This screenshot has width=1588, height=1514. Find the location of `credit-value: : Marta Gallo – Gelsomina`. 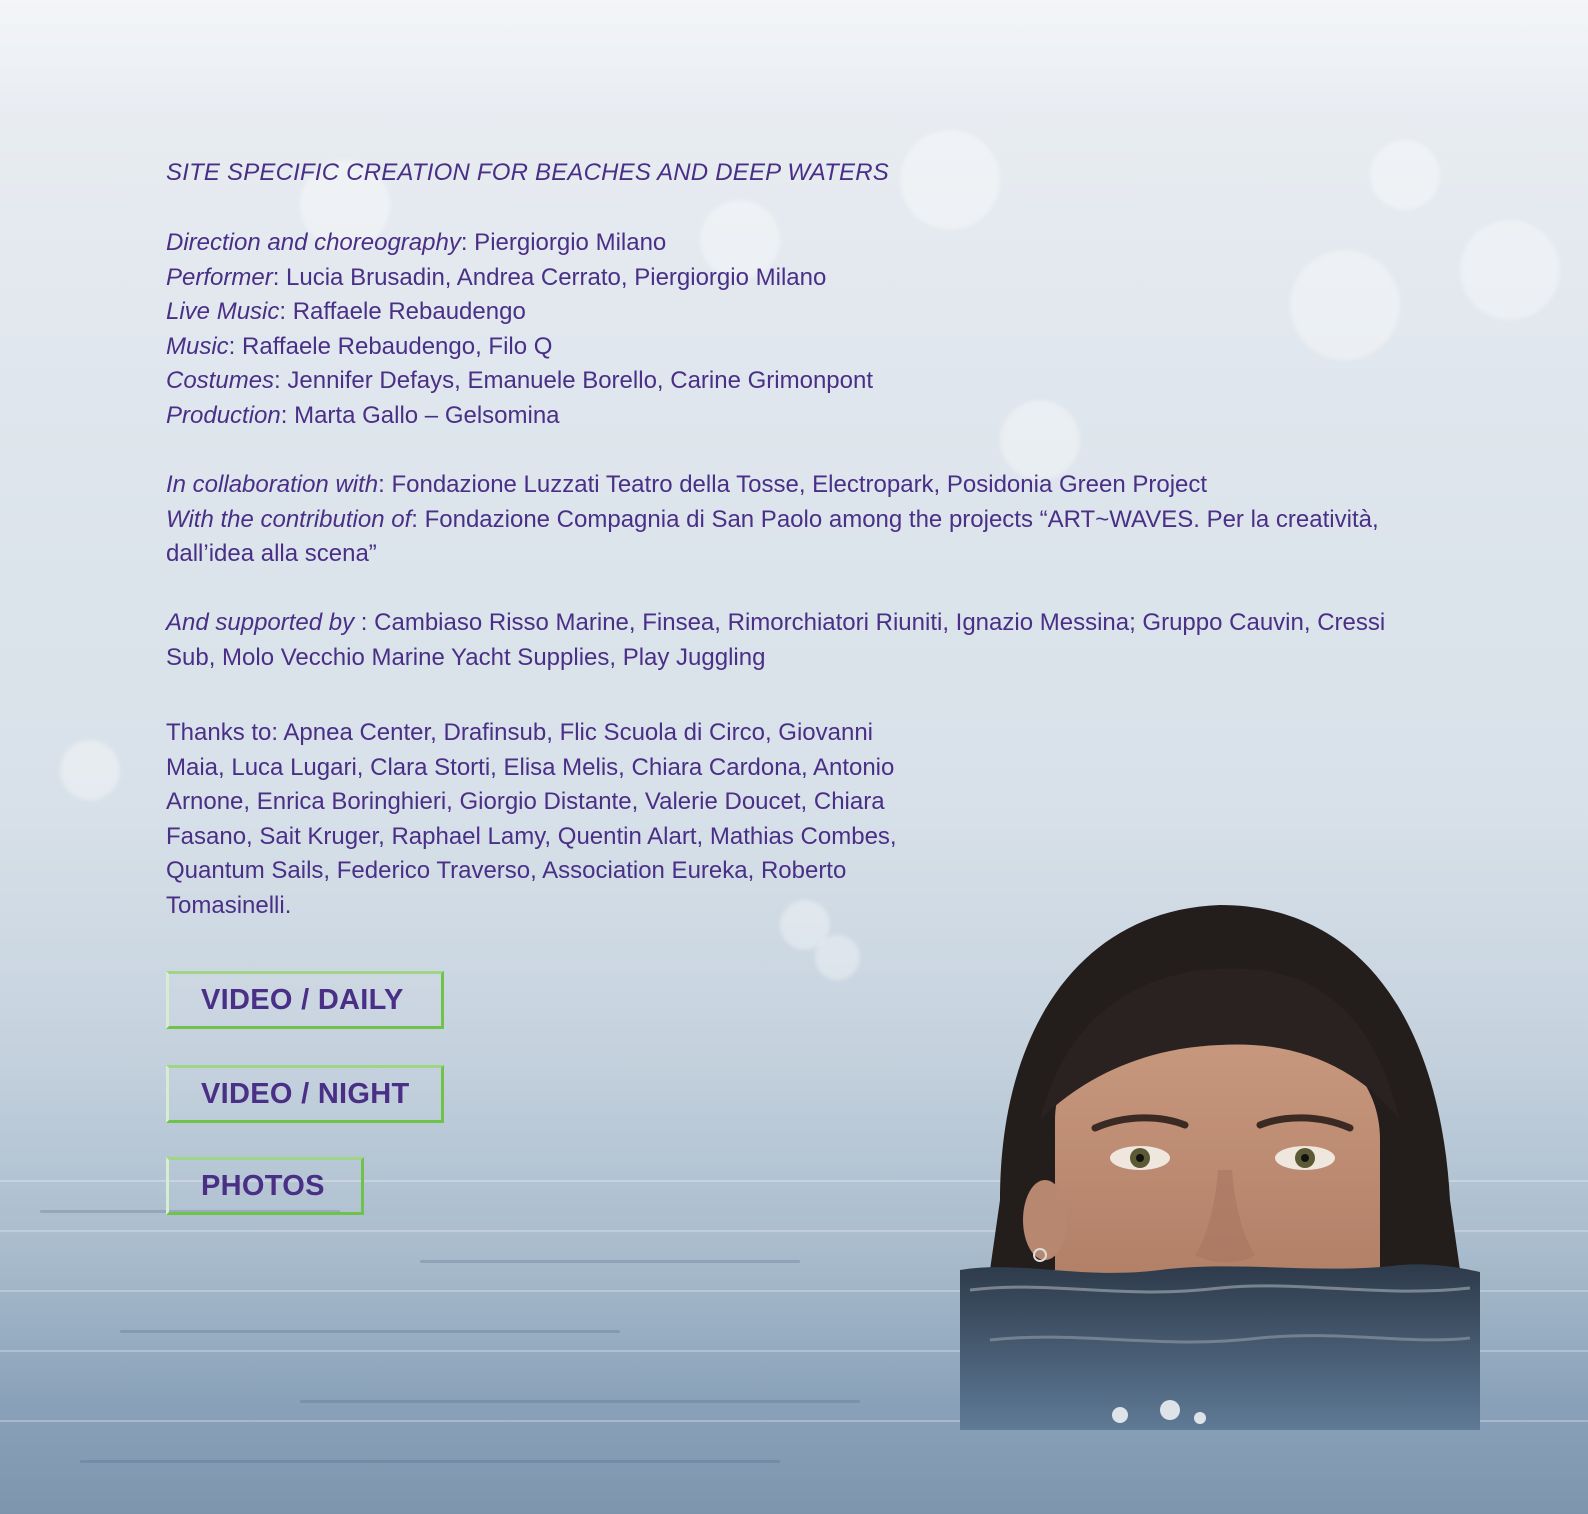

credit-value: : Marta Gallo – Gelsomina is located at coordinates (420, 415).